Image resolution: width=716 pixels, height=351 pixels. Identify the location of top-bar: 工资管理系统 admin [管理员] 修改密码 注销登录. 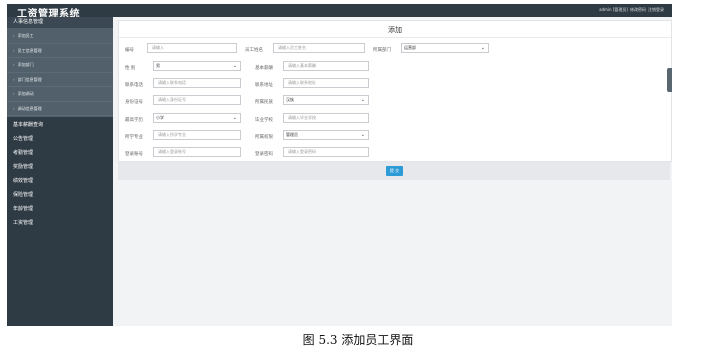
(339, 12).